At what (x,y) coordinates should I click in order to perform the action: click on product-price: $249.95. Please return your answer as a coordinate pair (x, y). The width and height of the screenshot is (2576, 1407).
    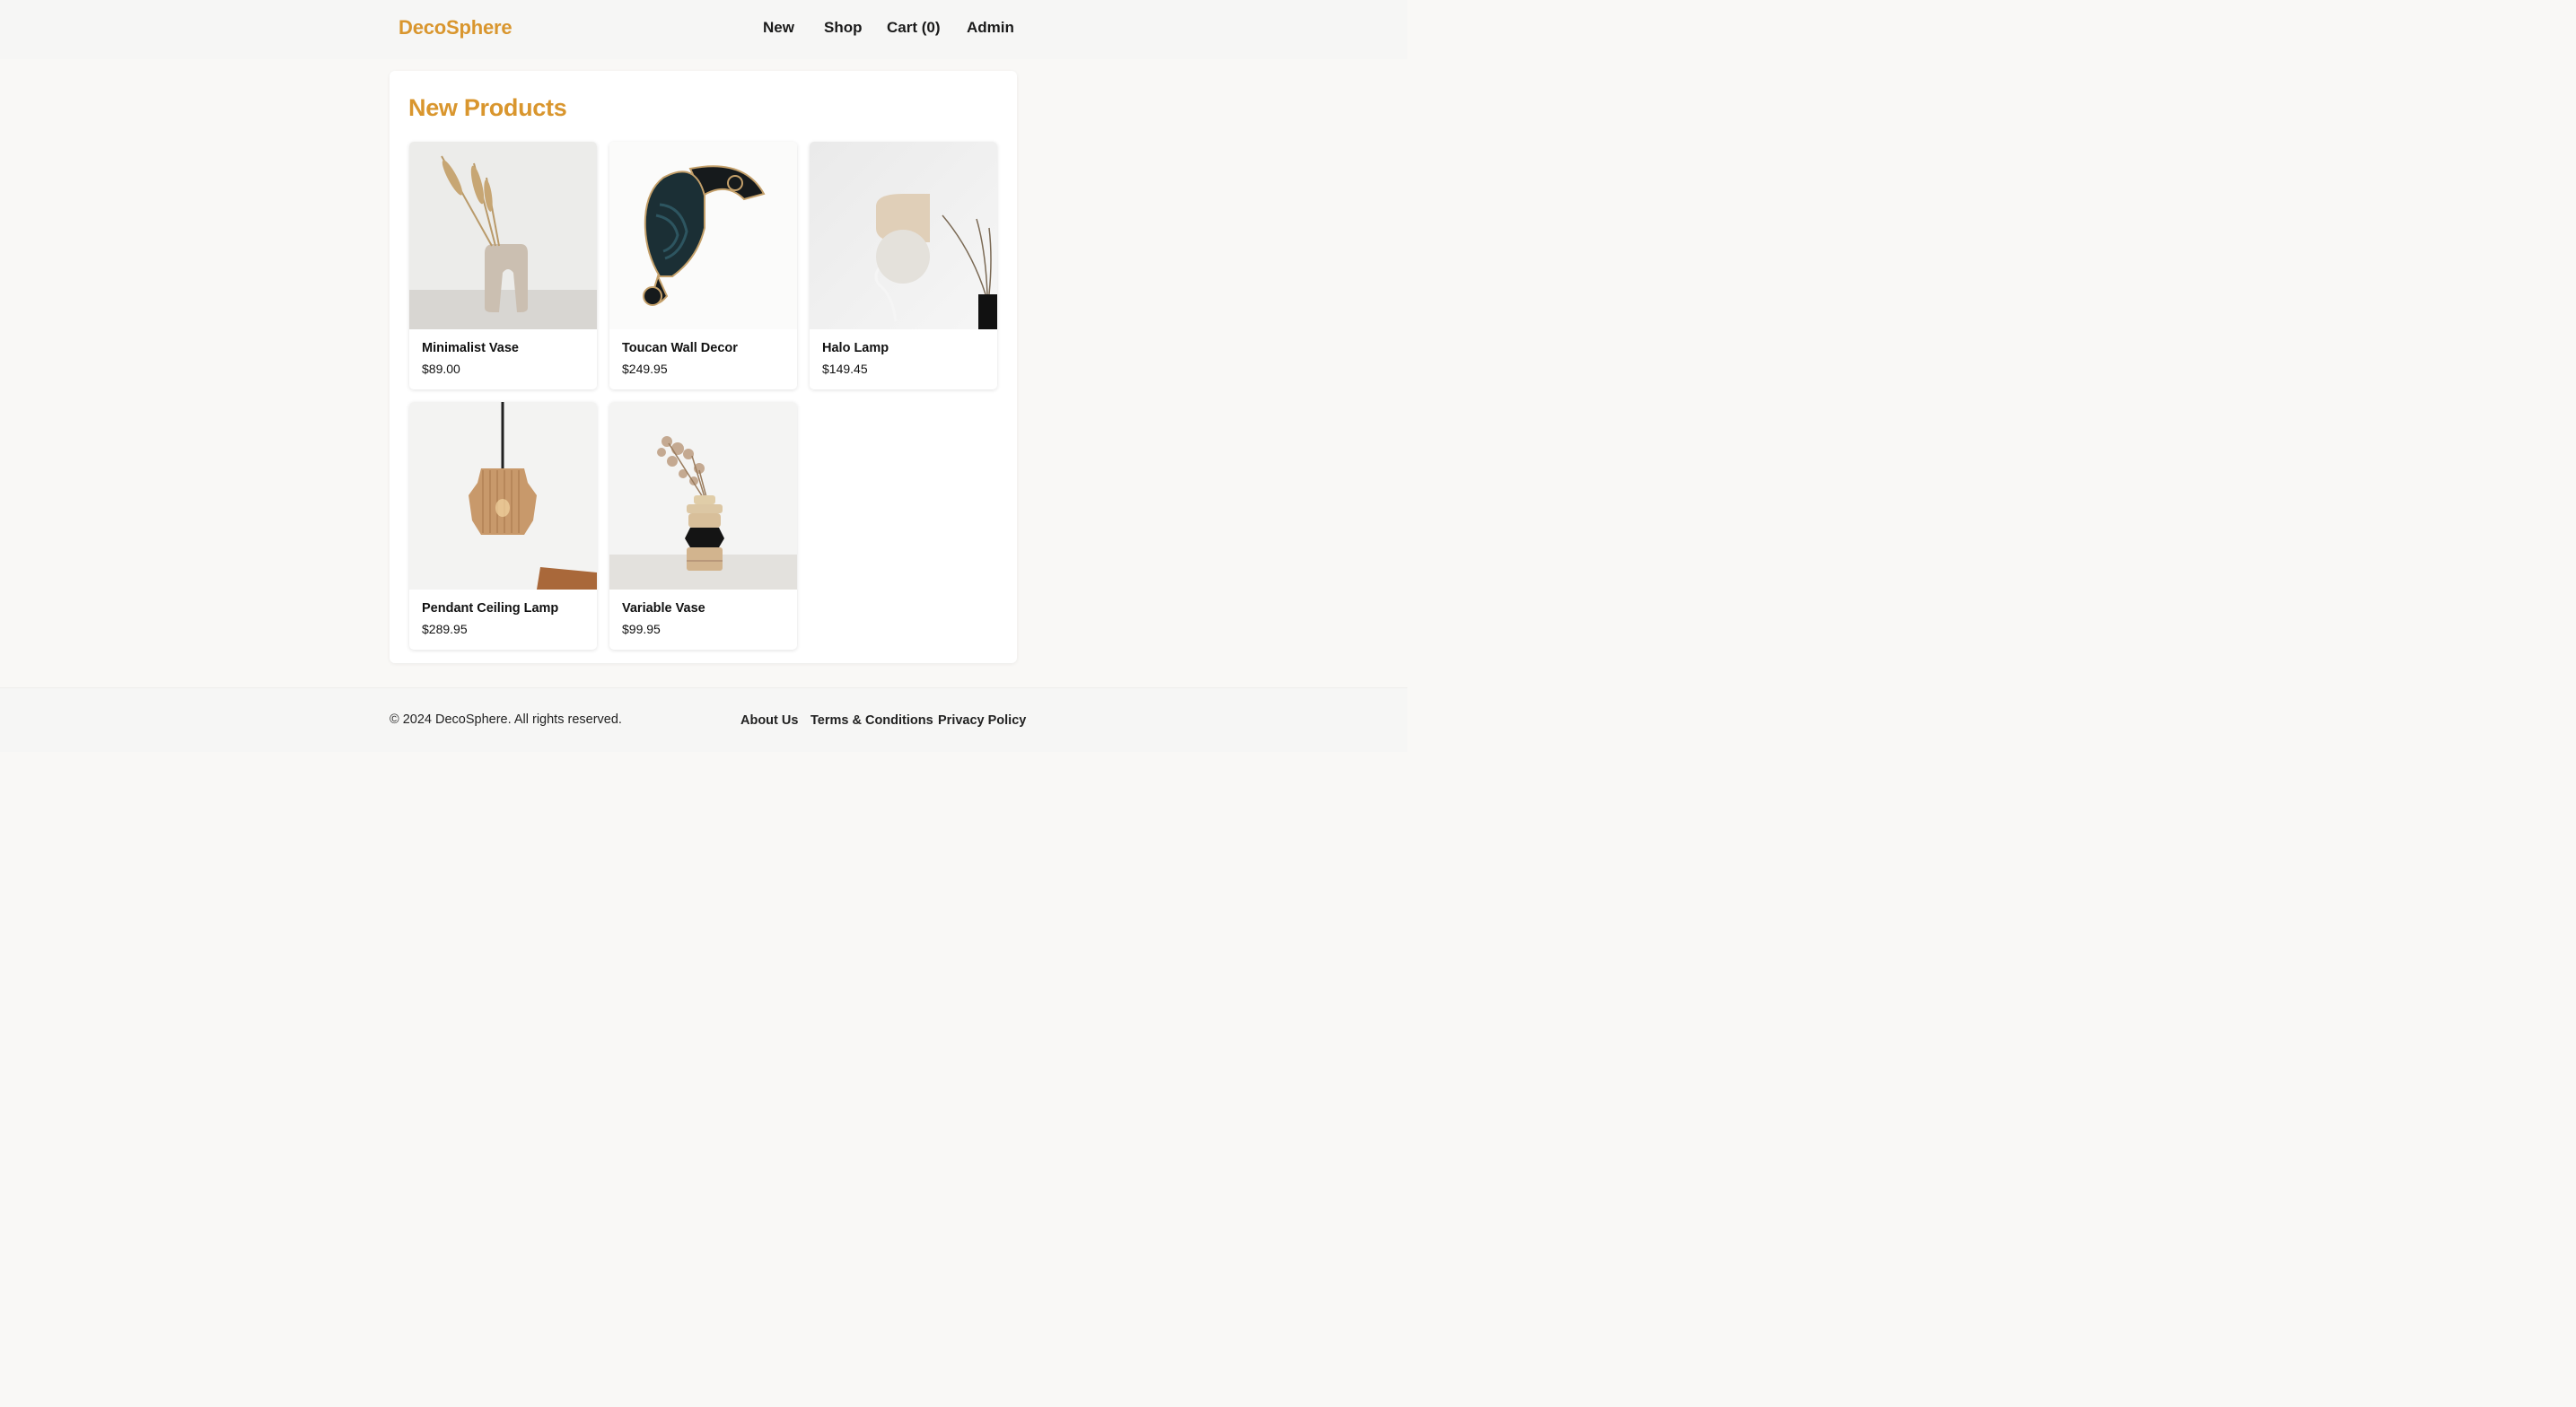
    Looking at the image, I should click on (645, 369).